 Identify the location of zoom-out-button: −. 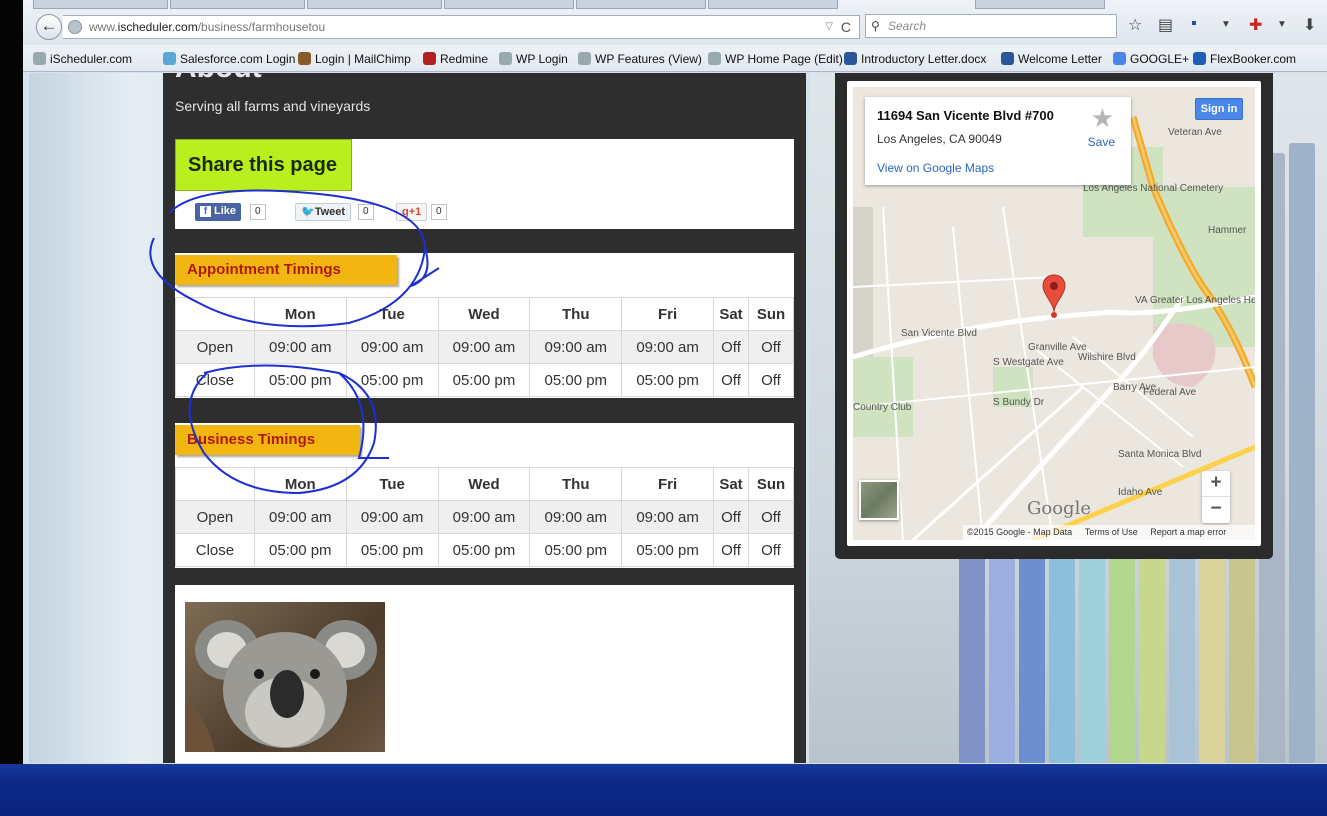
(1216, 510).